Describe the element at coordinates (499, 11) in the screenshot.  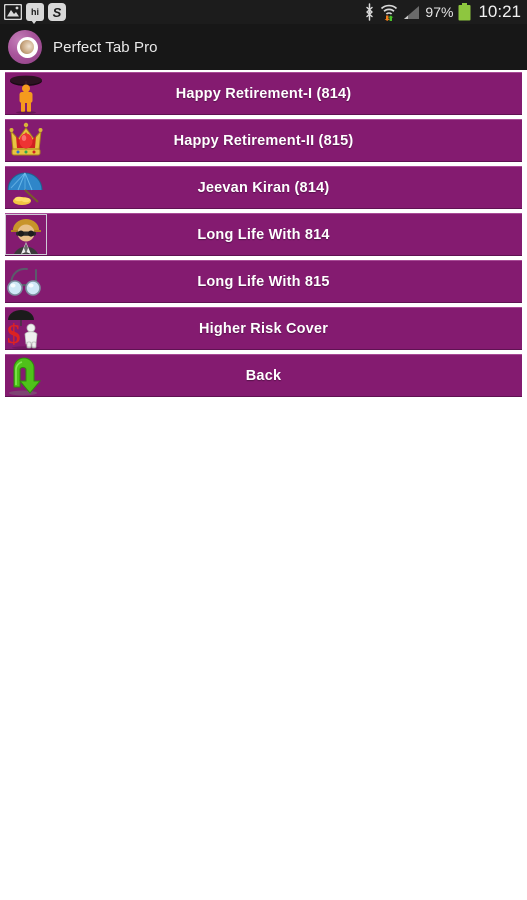
I see `status-bar-clock: 10:21` at that location.